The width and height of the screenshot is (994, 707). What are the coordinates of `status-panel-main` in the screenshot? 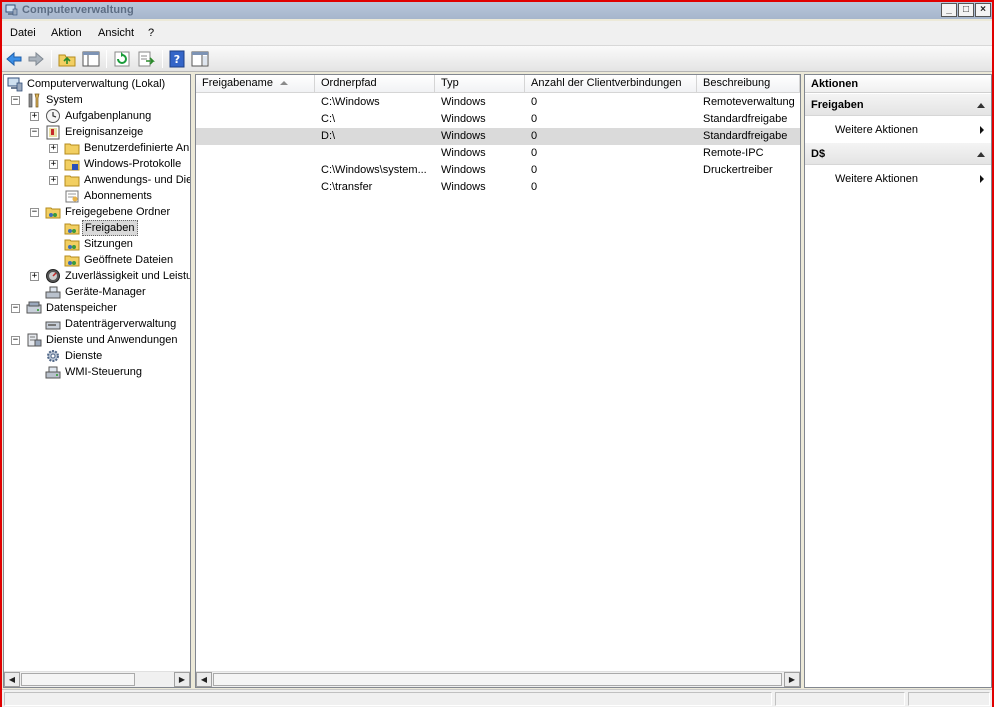 It's located at (388, 699).